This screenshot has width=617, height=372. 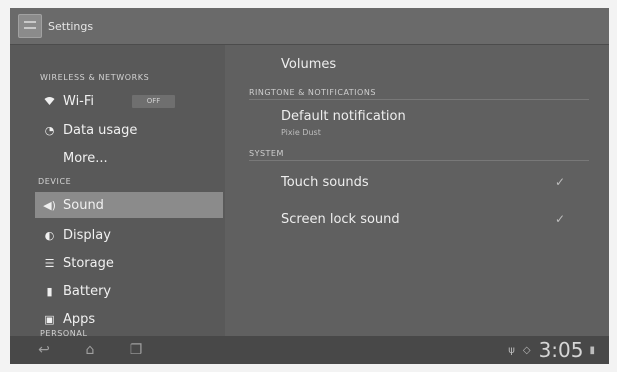 What do you see at coordinates (560, 219) in the screenshot?
I see `screen-lock-sound-checkbox: ✓` at bounding box center [560, 219].